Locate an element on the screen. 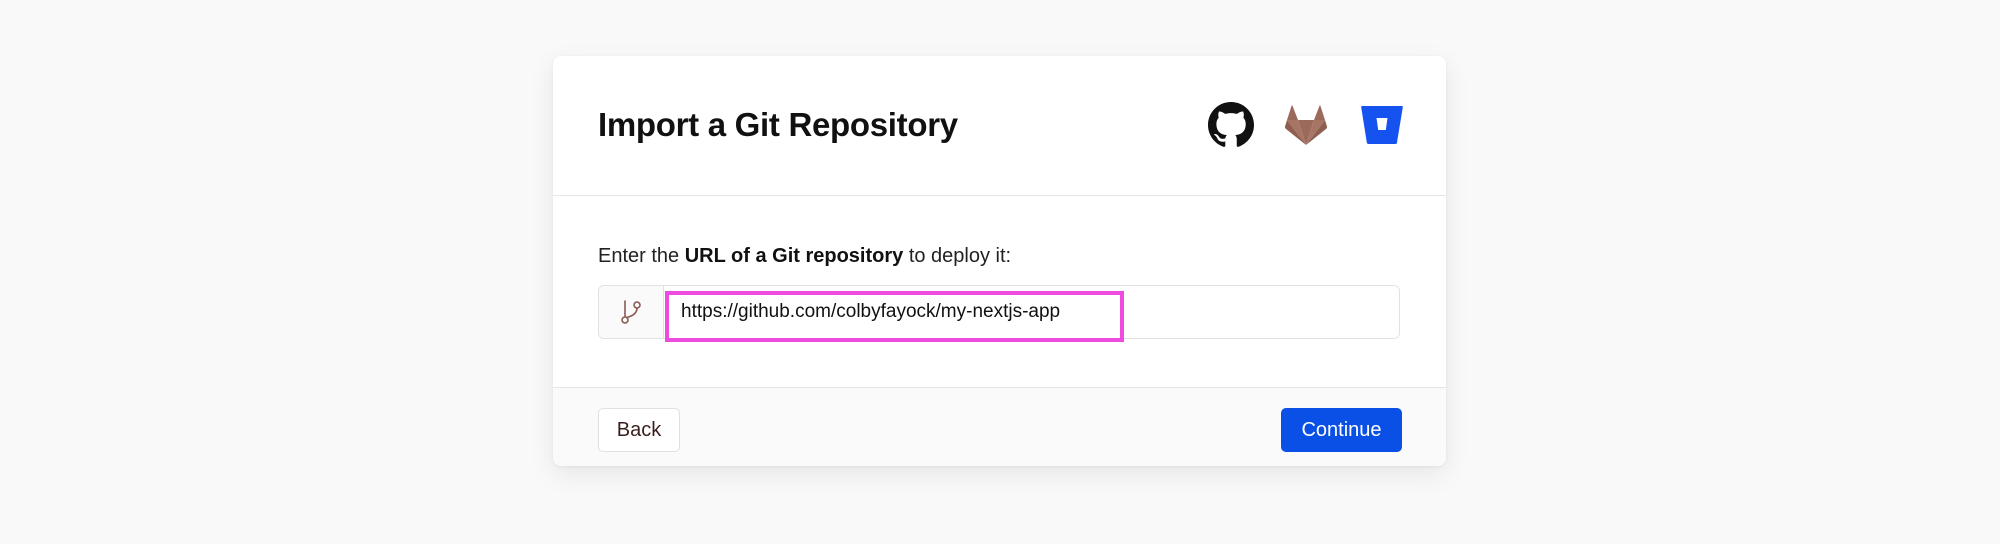  git-branch-icon is located at coordinates (631, 312).